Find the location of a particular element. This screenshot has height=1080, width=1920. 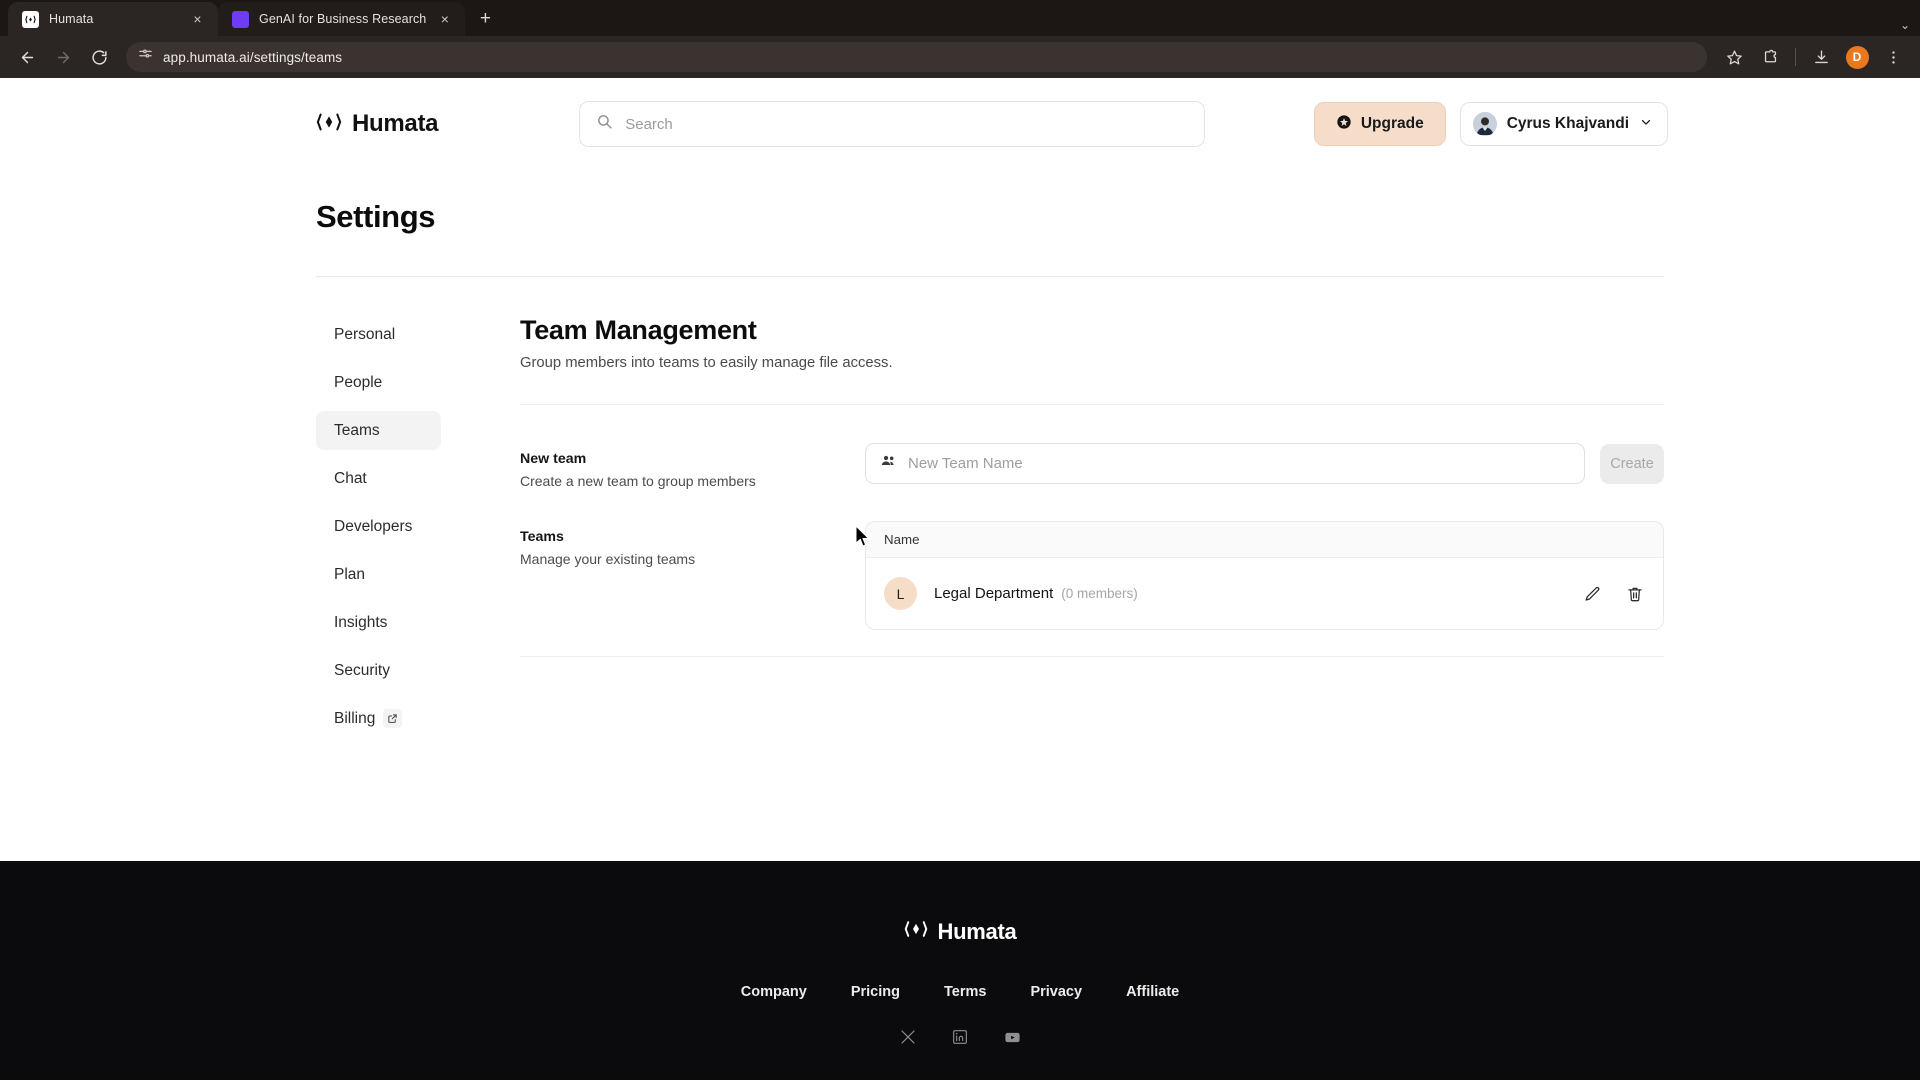

site-settings-icon is located at coordinates (145, 57).